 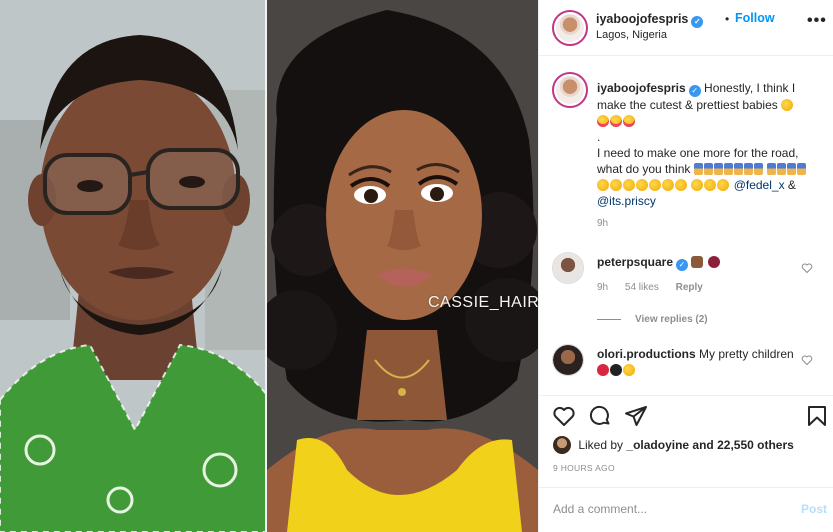 What do you see at coordinates (564, 416) in the screenshot?
I see `heart-icon` at bounding box center [564, 416].